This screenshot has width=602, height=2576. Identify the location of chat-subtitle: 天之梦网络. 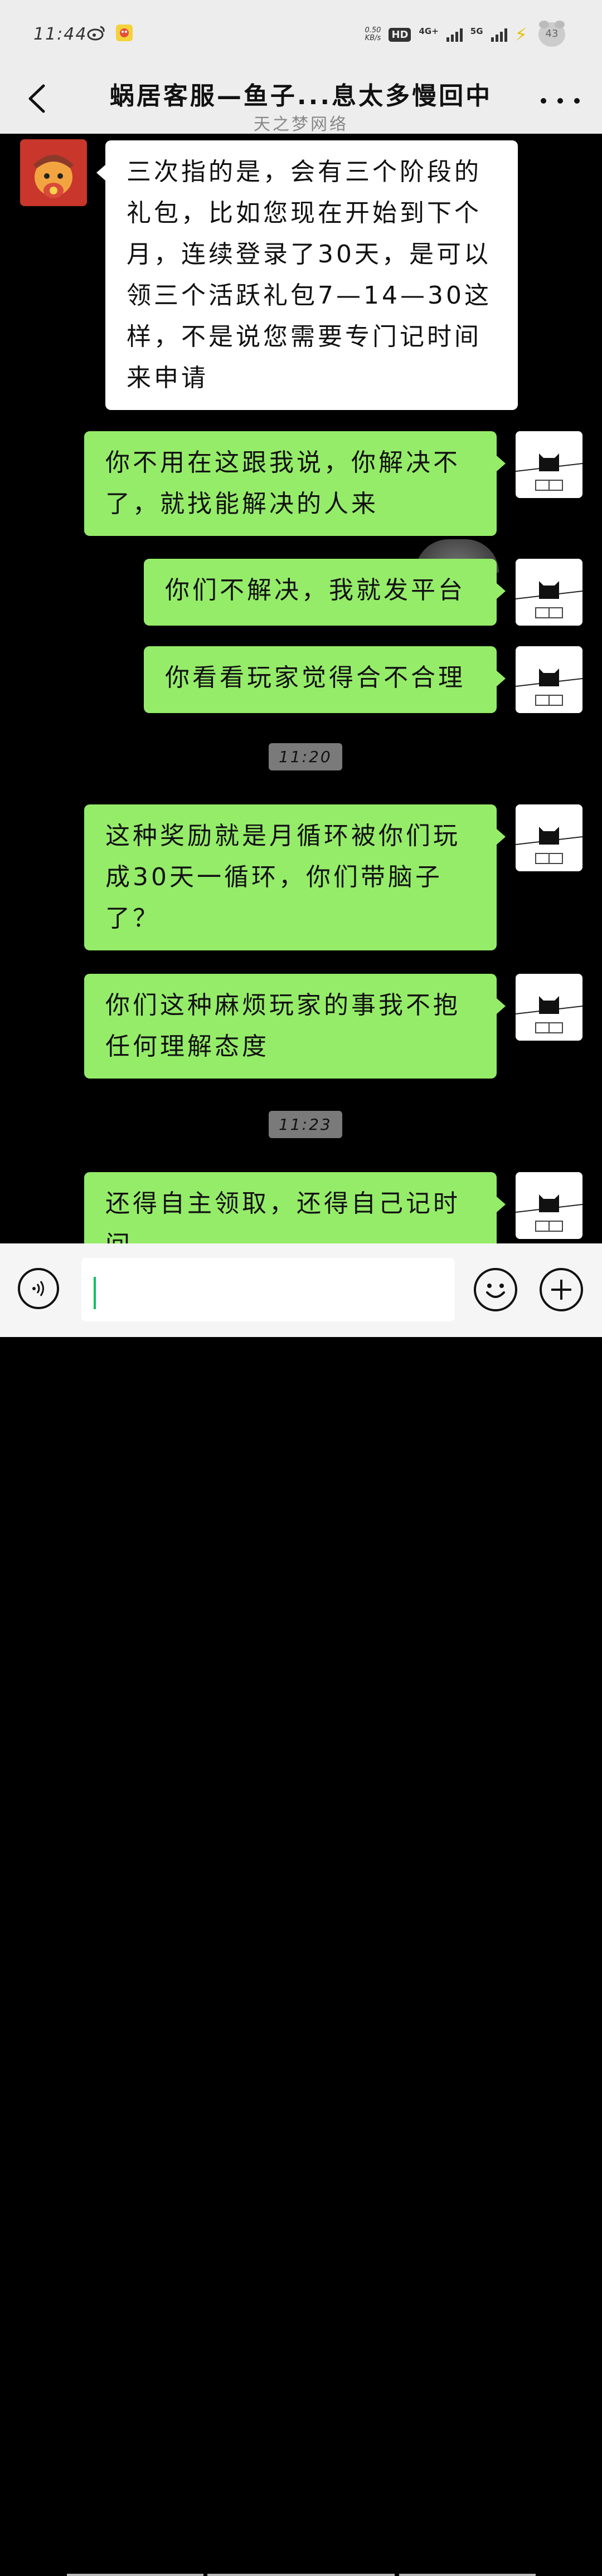
(301, 124).